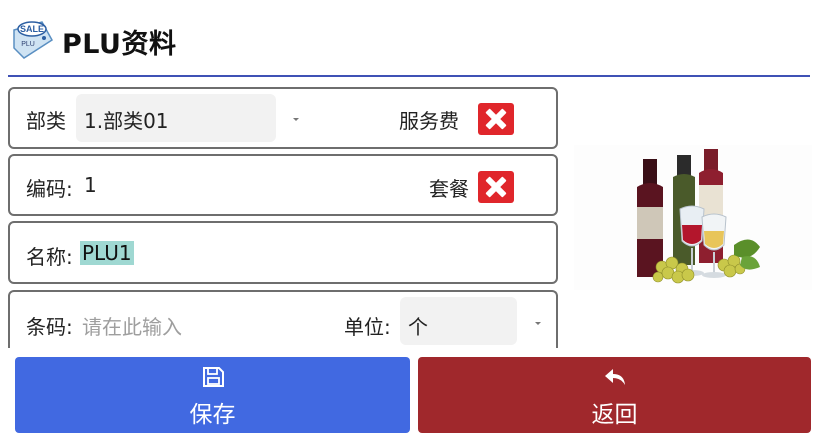 This screenshot has width=818, height=438. Describe the element at coordinates (429, 121) in the screenshot. I see `service-fee-label: 服务费` at that location.